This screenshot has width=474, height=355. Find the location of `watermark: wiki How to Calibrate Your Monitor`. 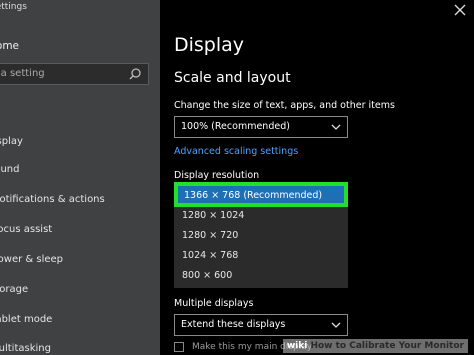

watermark: wiki How to Calibrate Your Monitor is located at coordinates (375, 346).